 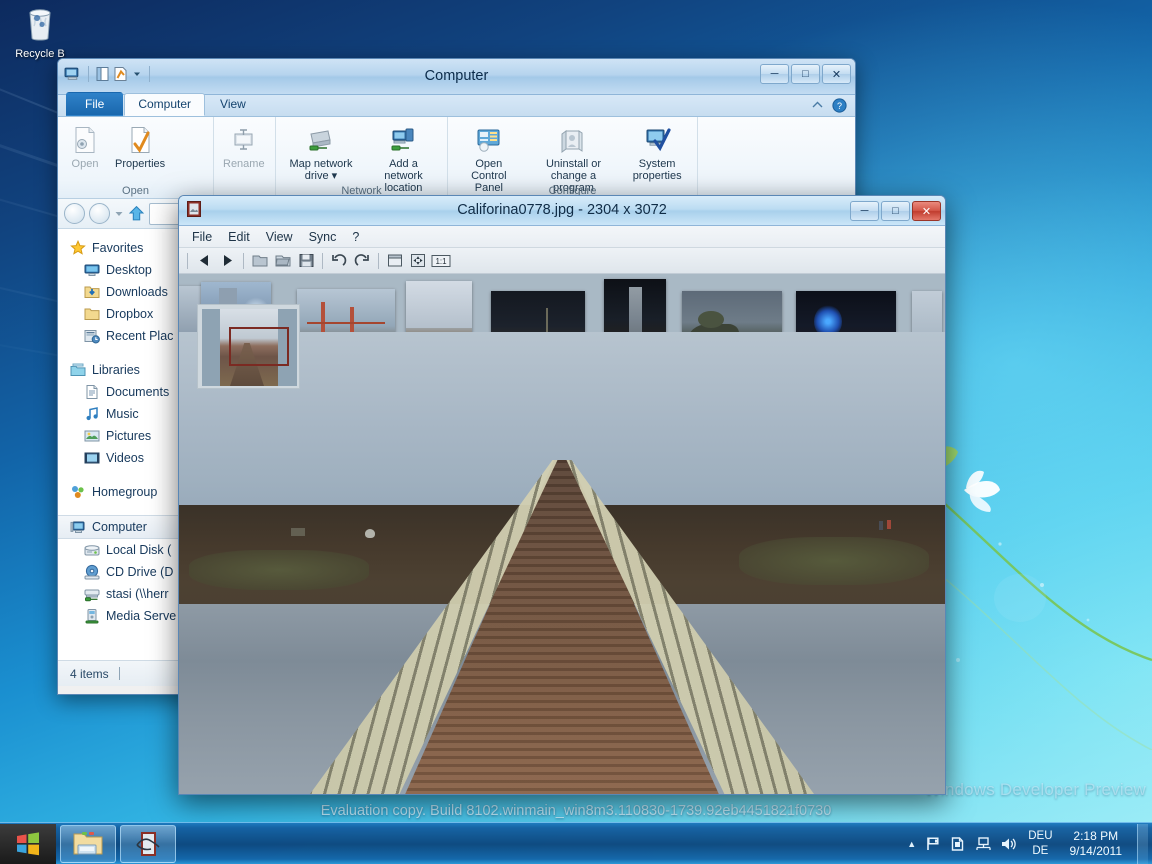 What do you see at coordinates (92, 270) in the screenshot?
I see `desktop-icon` at bounding box center [92, 270].